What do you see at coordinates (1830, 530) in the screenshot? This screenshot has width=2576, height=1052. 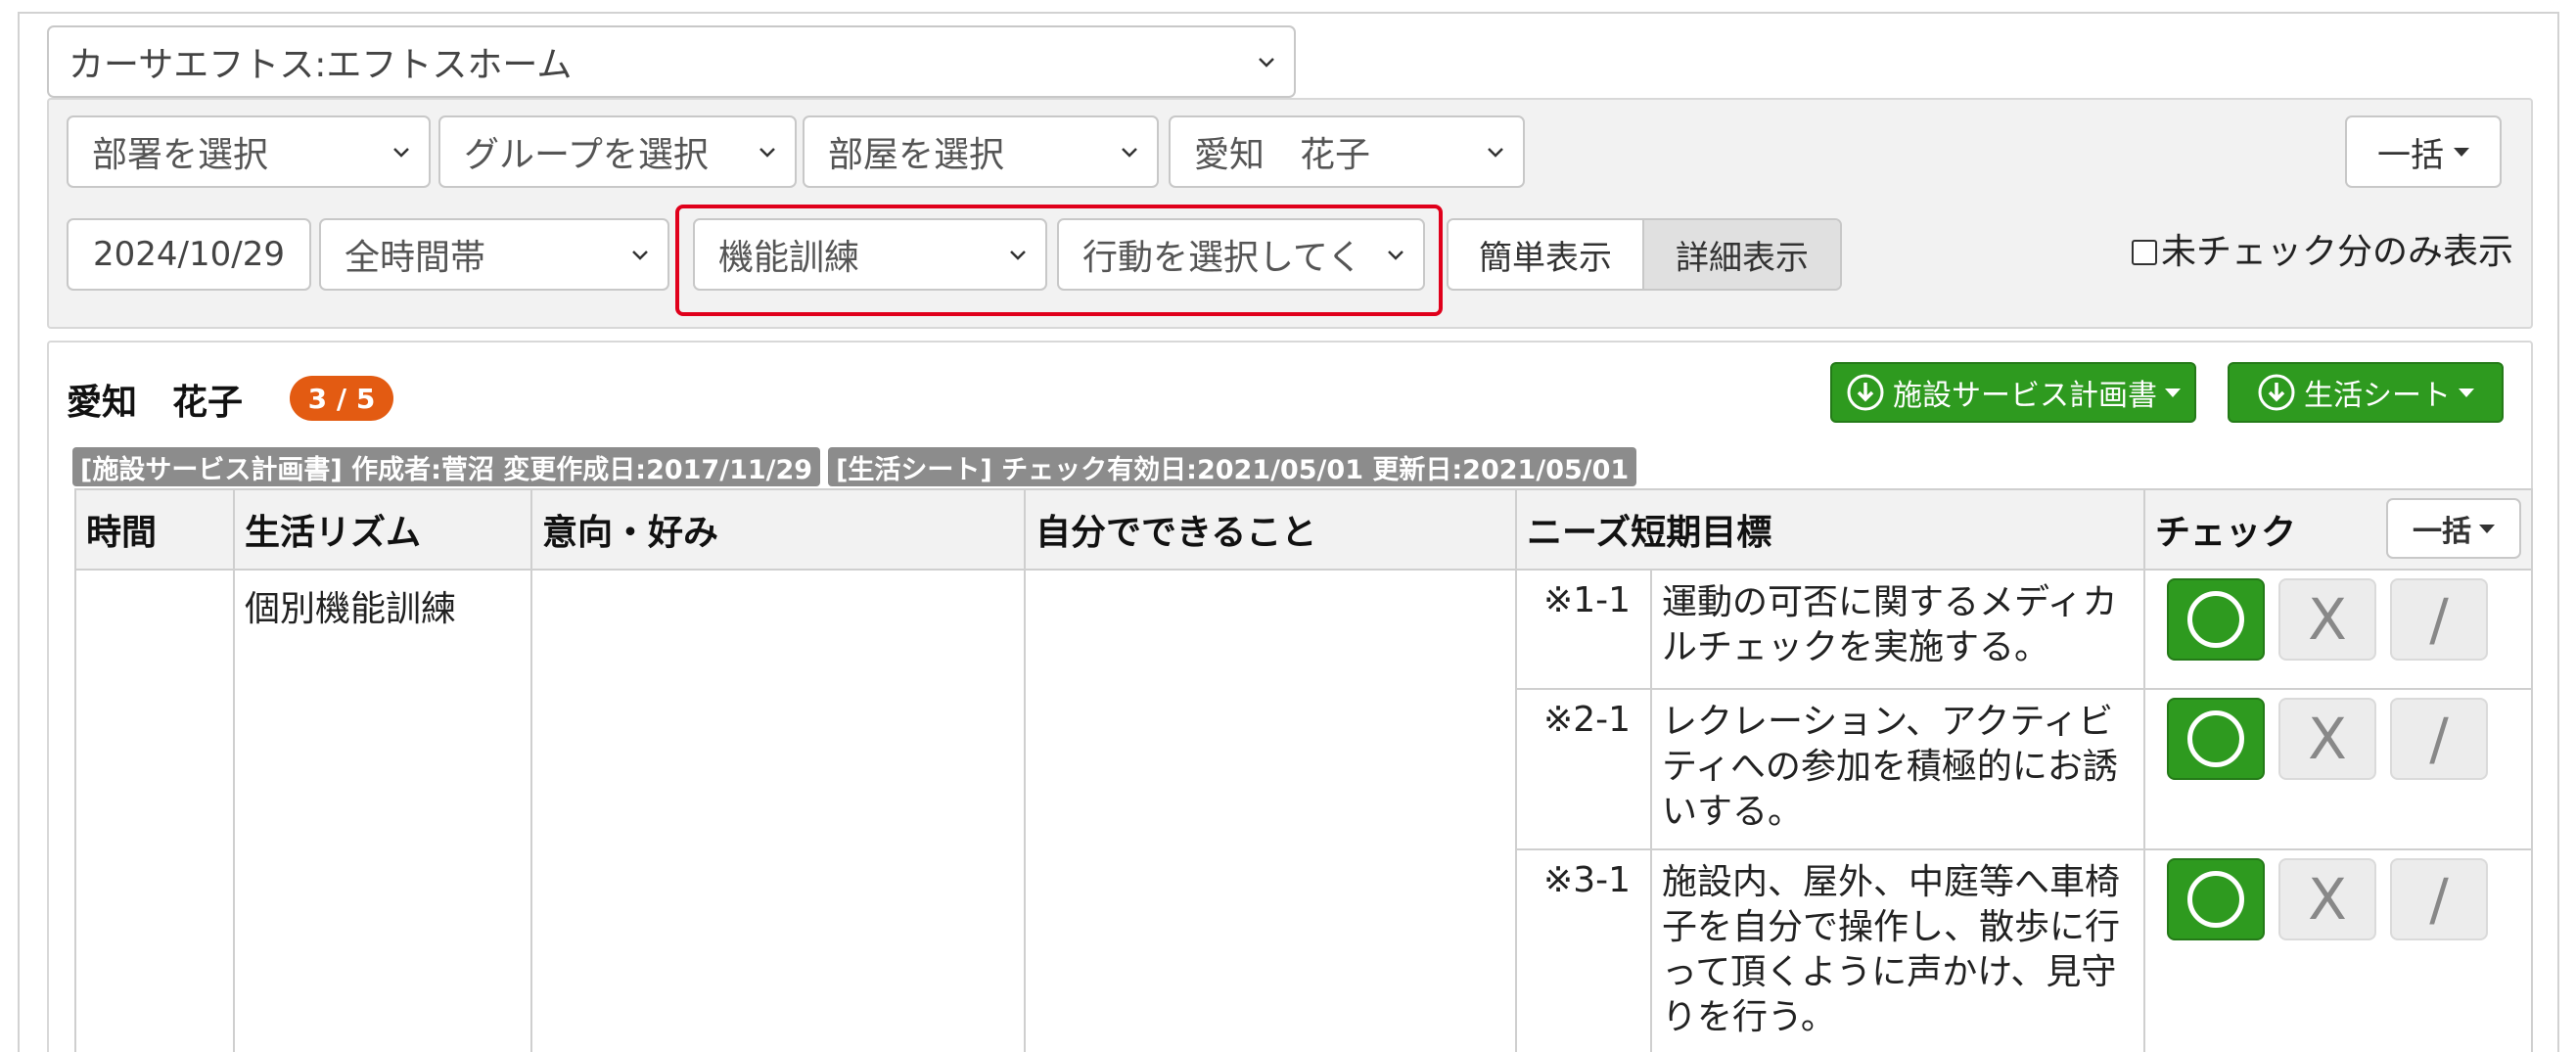 I see `col-header-needs: ニーズ短期目標` at bounding box center [1830, 530].